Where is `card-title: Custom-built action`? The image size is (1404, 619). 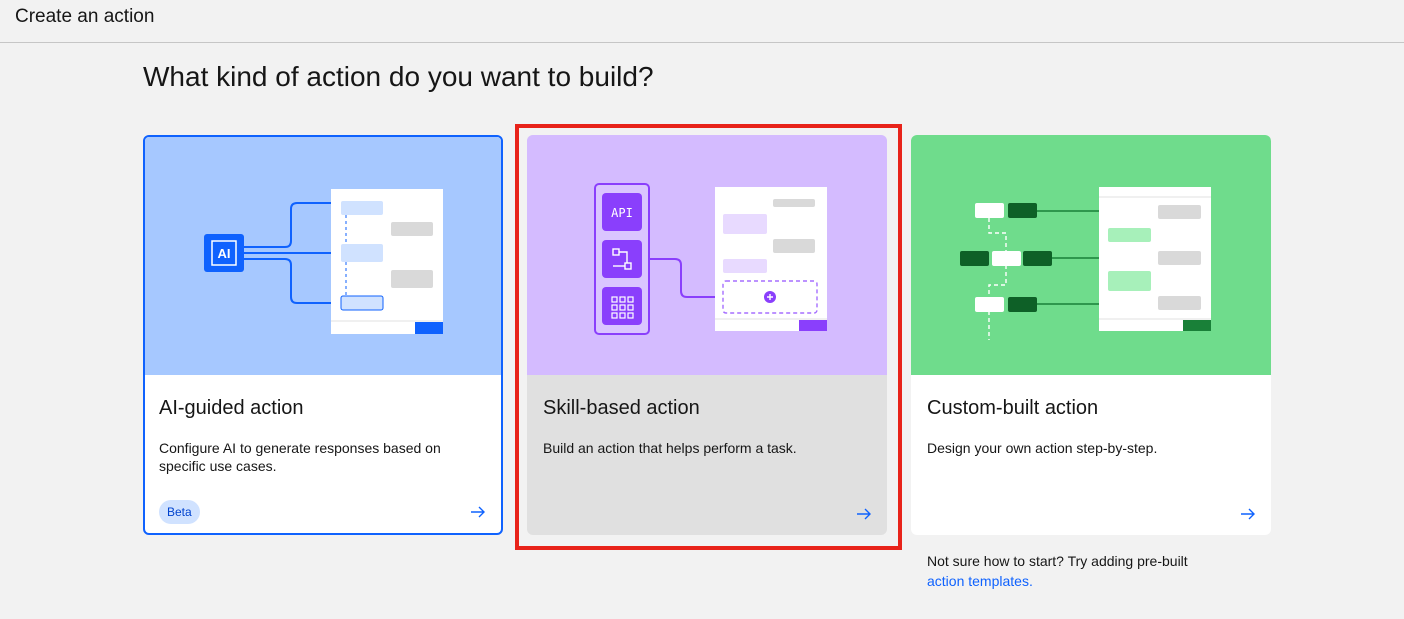 card-title: Custom-built action is located at coordinates (1013, 408).